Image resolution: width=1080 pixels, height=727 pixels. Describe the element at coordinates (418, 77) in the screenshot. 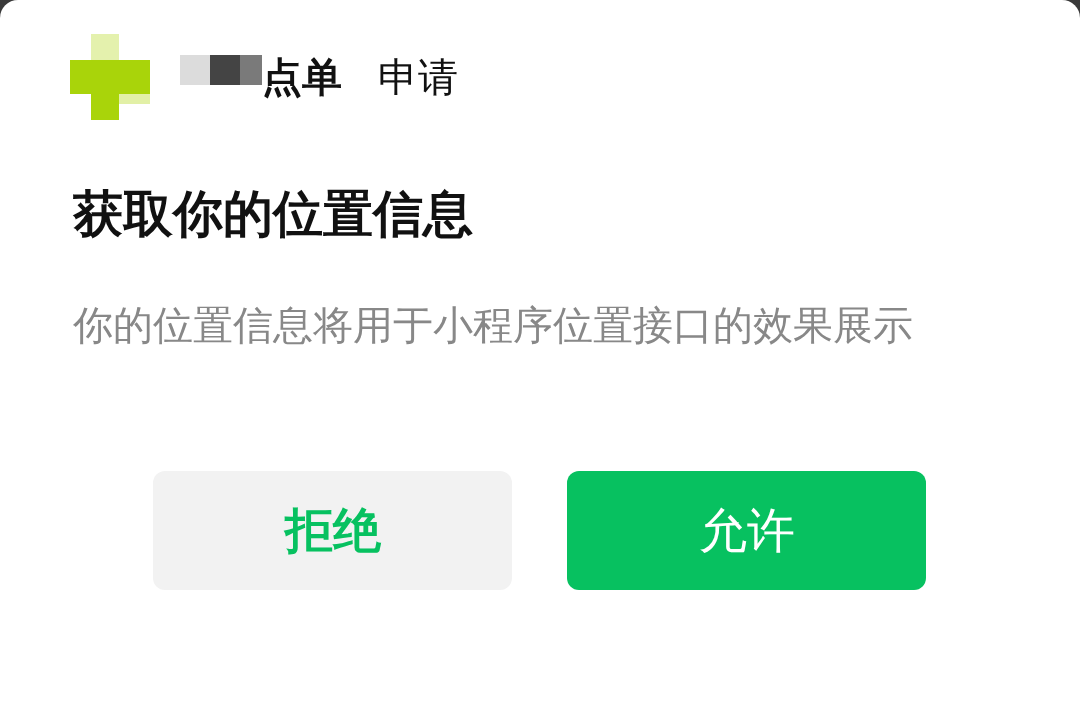

I see `request-label: 申请` at that location.